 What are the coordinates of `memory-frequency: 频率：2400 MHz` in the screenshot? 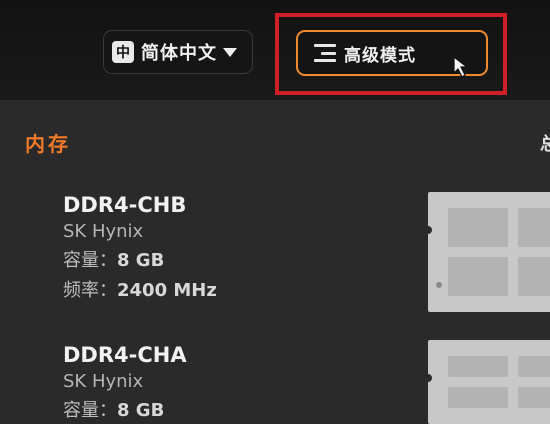 It's located at (140, 290).